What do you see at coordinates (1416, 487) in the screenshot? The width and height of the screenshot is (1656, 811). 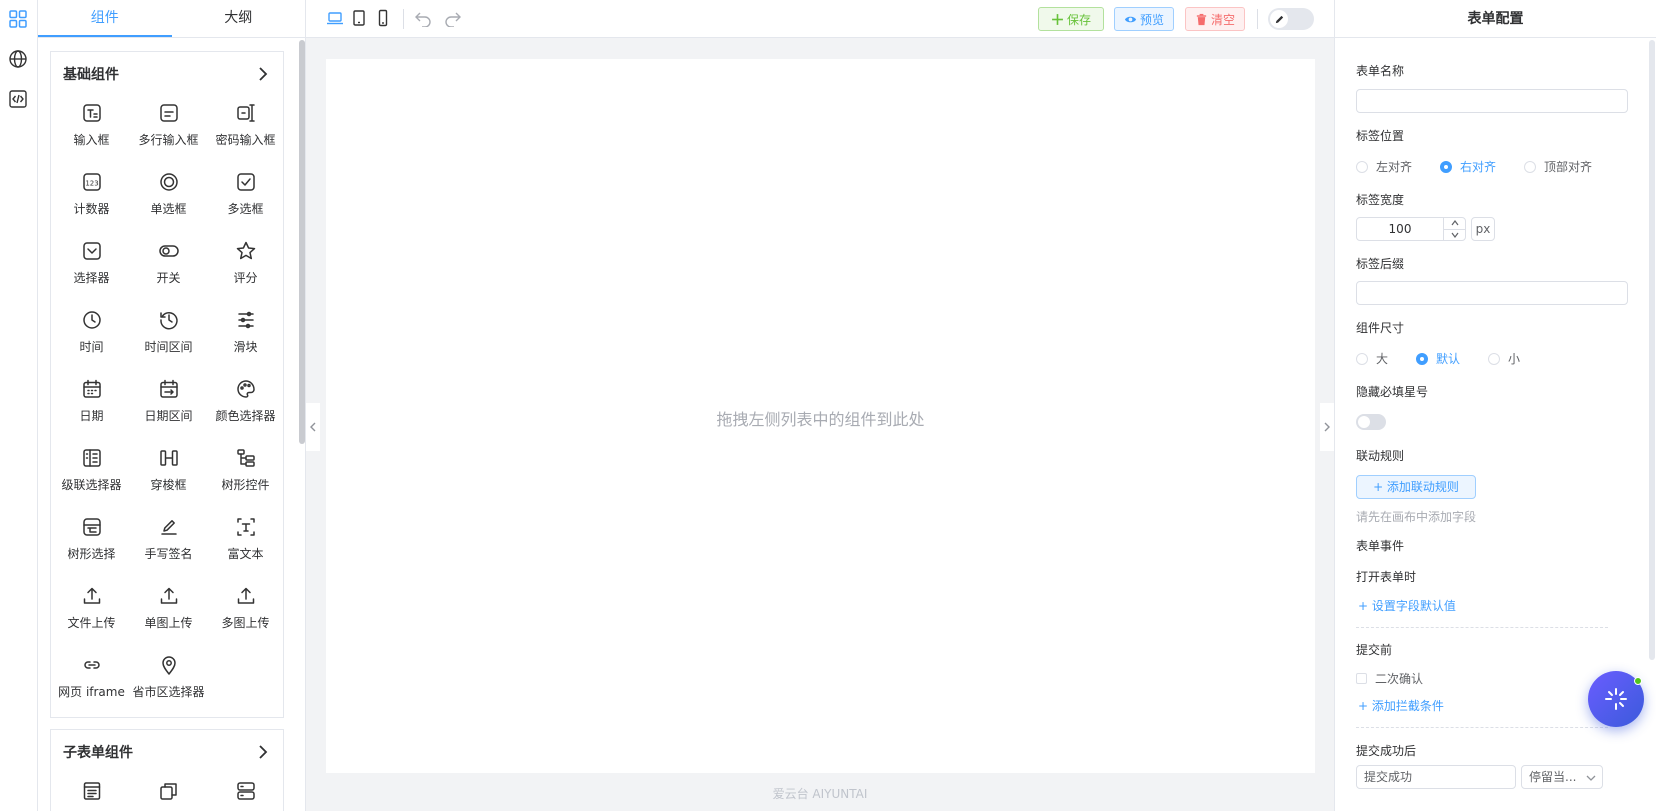 I see `add-linkage-button: + 添加联动规则` at bounding box center [1416, 487].